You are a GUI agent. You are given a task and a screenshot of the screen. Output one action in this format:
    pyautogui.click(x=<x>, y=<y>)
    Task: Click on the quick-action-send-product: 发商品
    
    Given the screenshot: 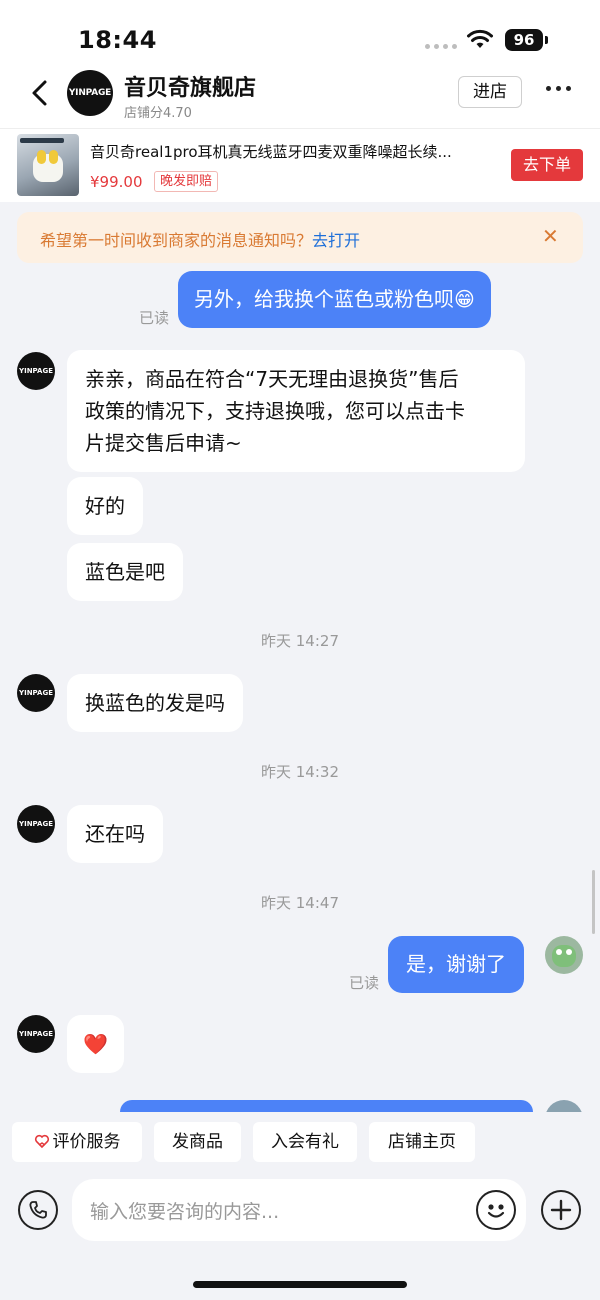 What is the action you would take?
    pyautogui.click(x=197, y=1142)
    